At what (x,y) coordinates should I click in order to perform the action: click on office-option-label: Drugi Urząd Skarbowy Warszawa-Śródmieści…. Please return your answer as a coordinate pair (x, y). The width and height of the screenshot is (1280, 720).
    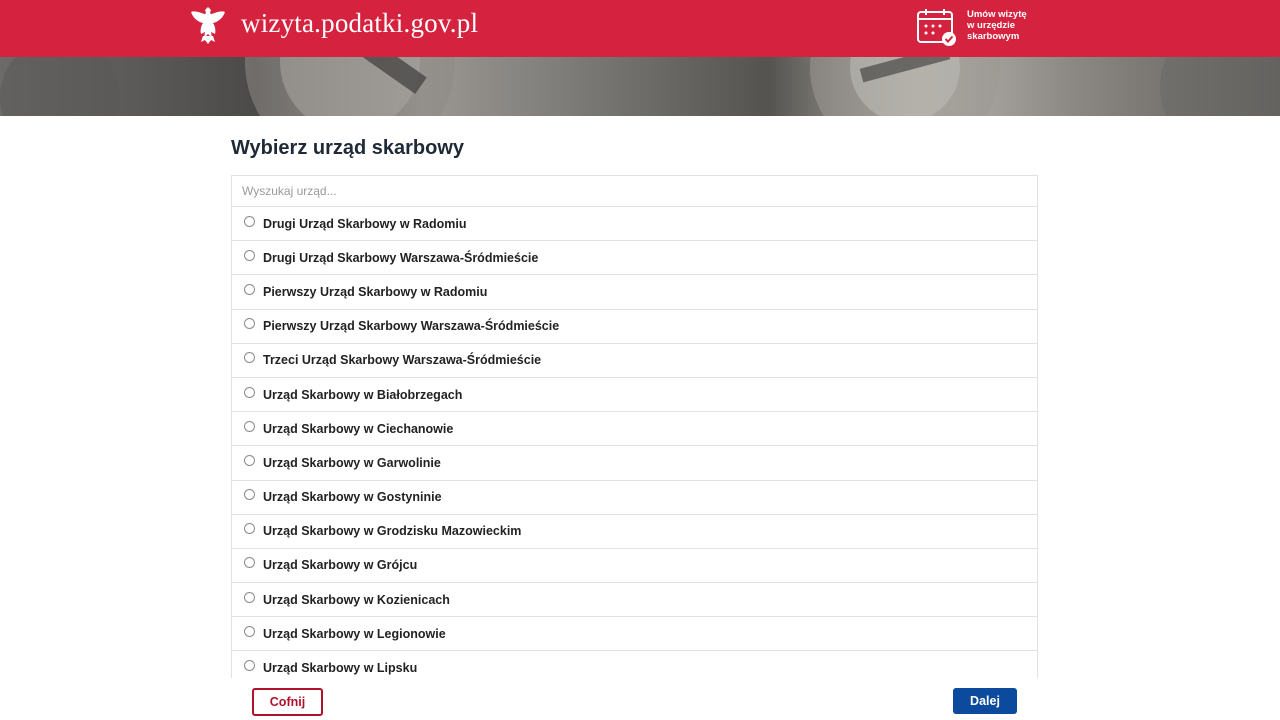
    Looking at the image, I should click on (401, 257).